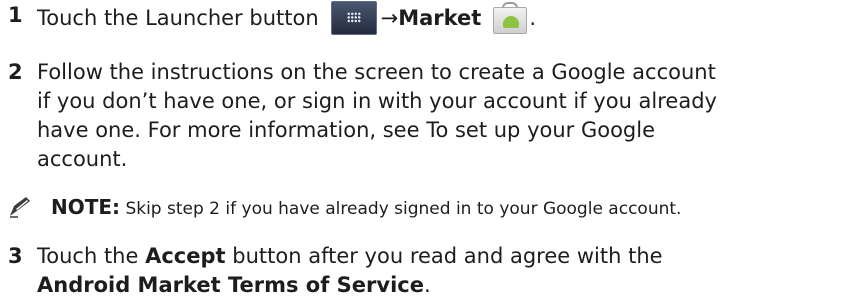  Describe the element at coordinates (15, 72) in the screenshot. I see `step-number: 2` at that location.